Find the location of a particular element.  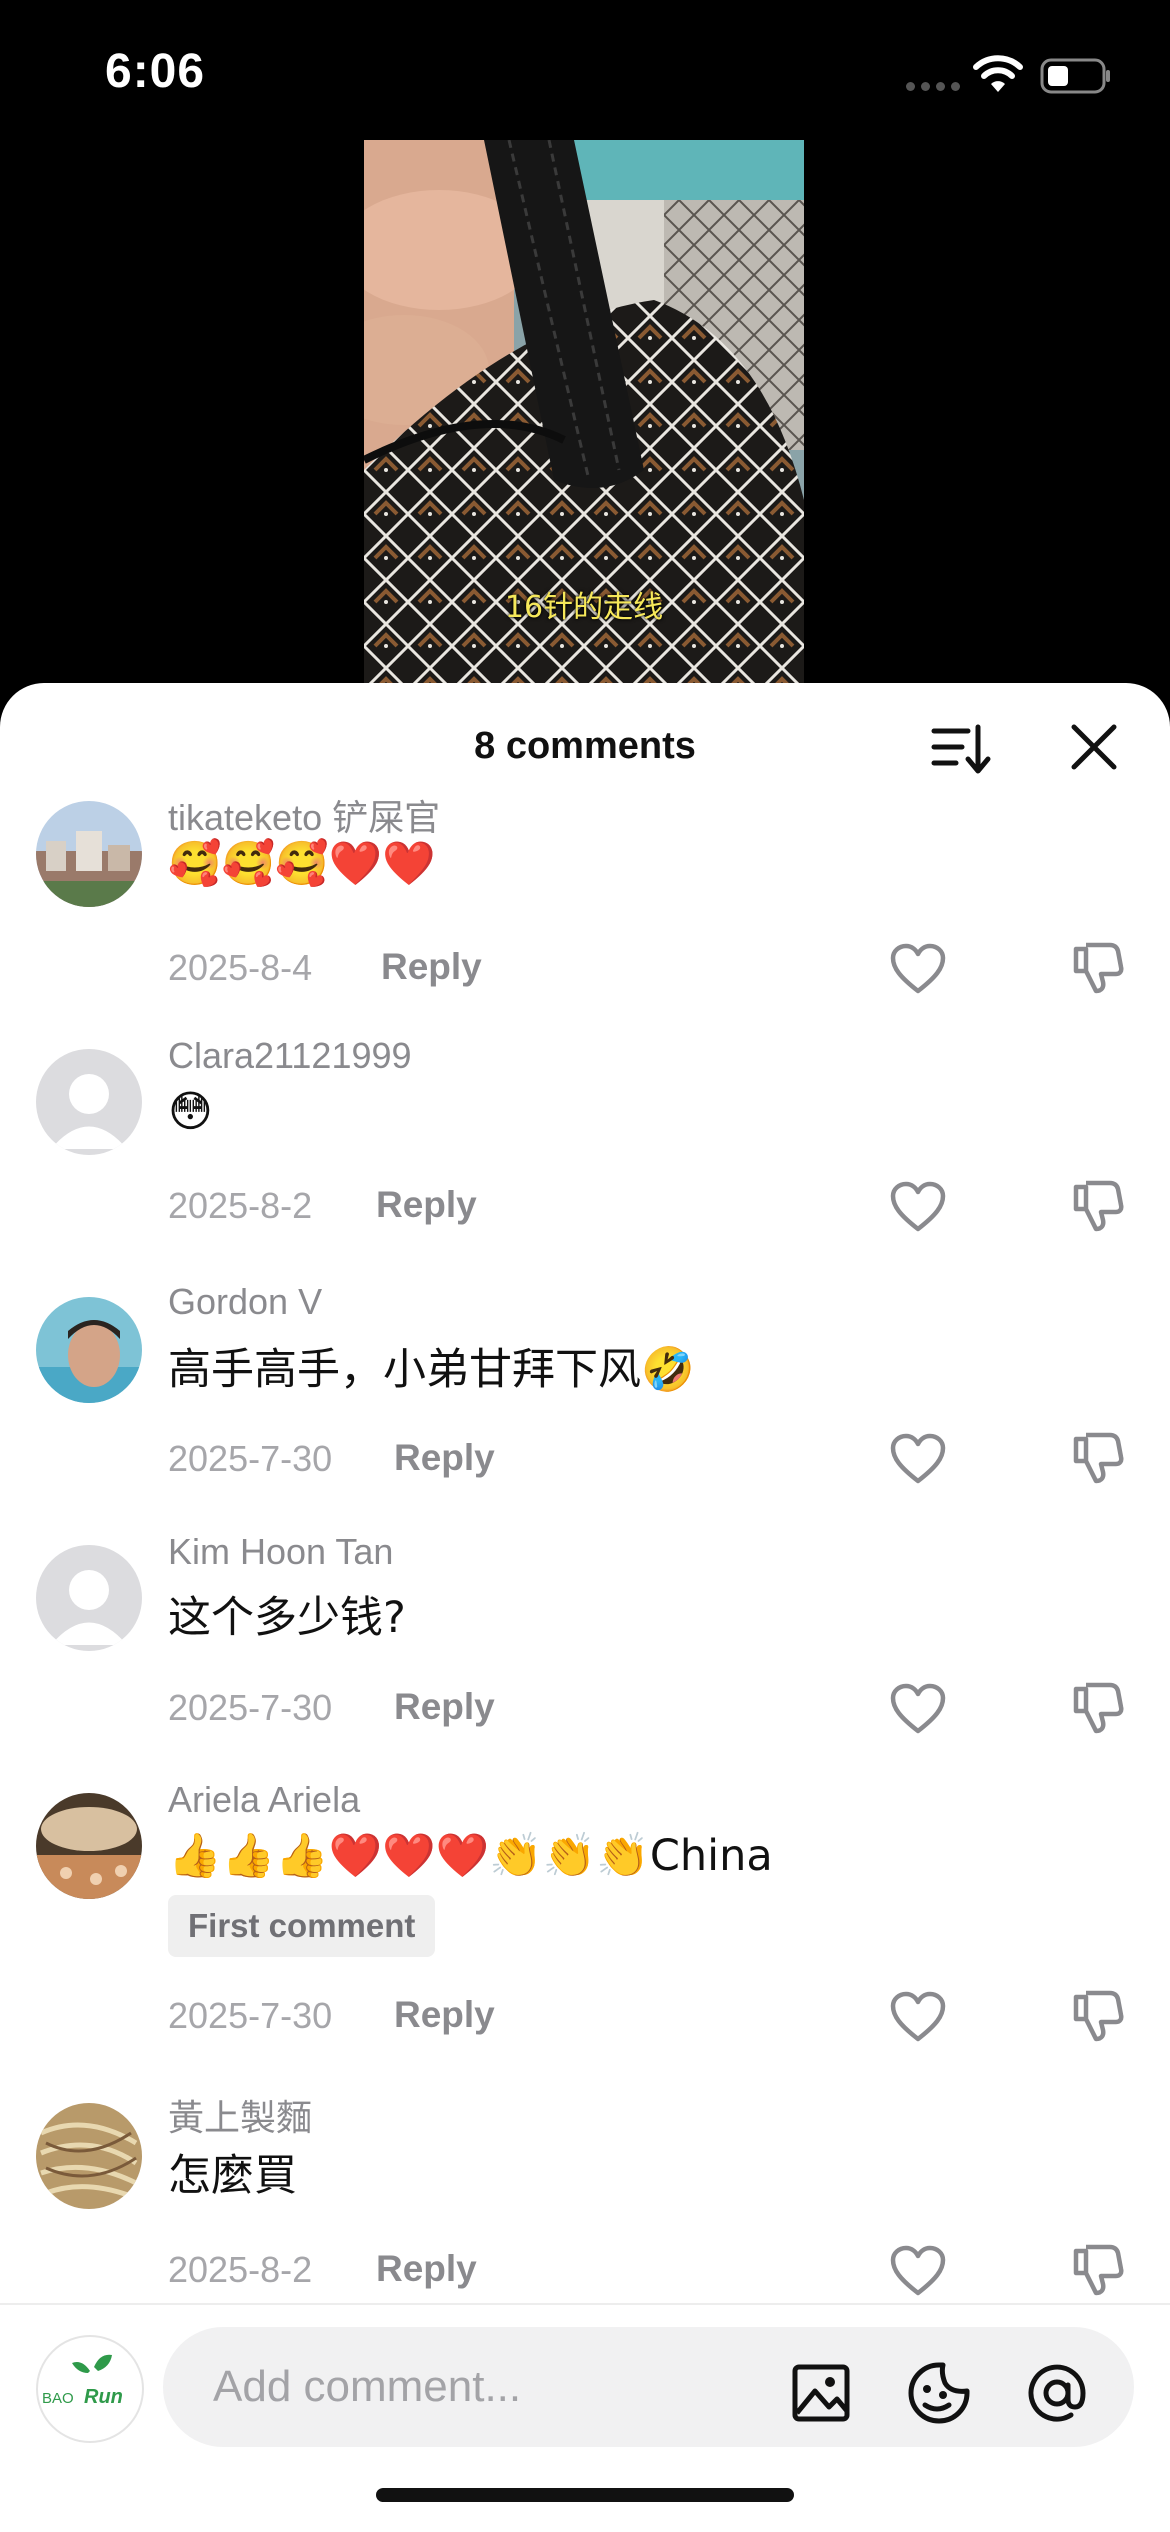

status-time: 6:06 is located at coordinates (155, 71).